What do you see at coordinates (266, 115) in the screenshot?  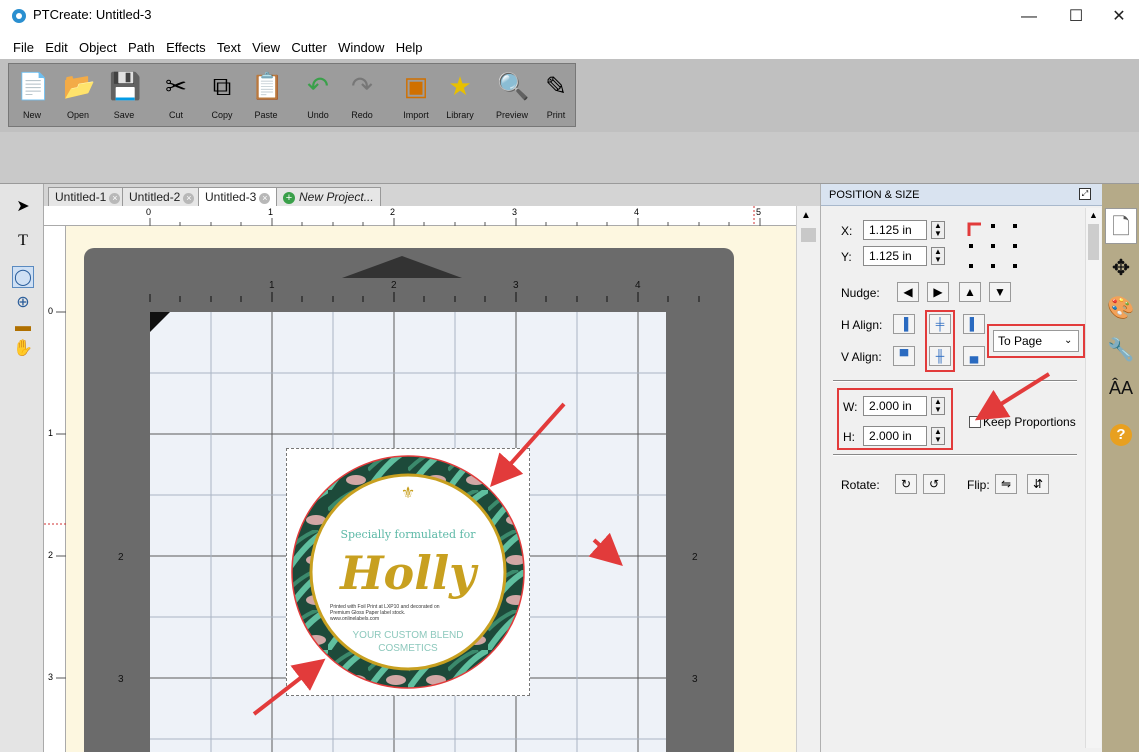 I see `paste-label: Paste` at bounding box center [266, 115].